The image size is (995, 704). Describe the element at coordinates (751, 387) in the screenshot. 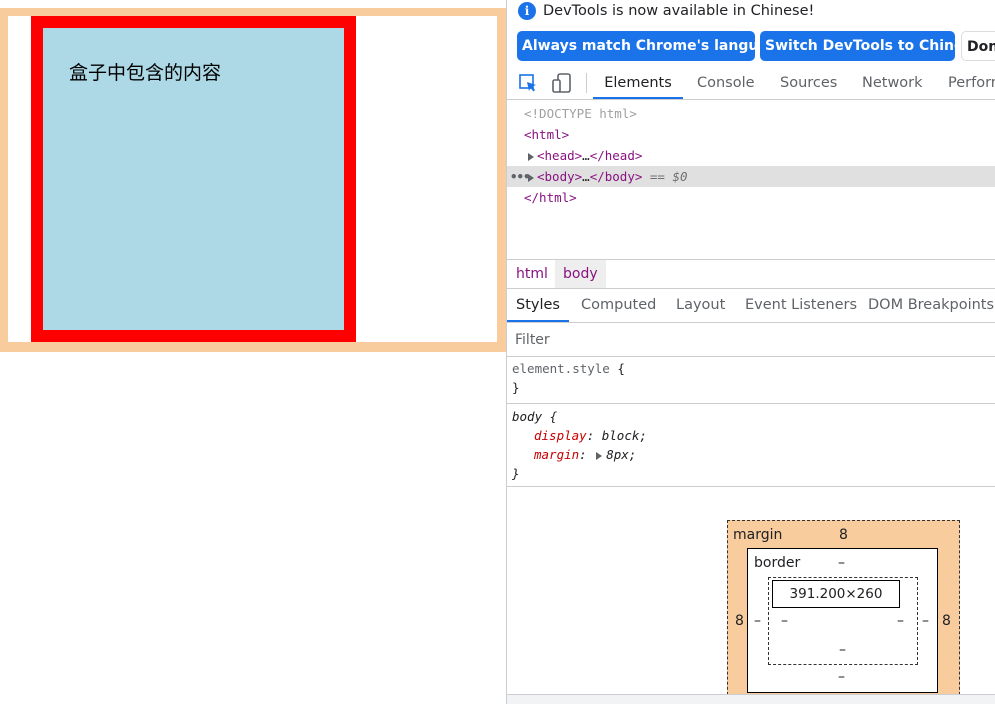

I see `element-style-close: }` at that location.